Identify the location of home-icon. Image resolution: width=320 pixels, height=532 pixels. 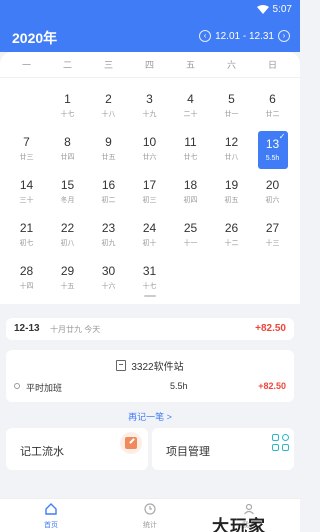
(51, 509).